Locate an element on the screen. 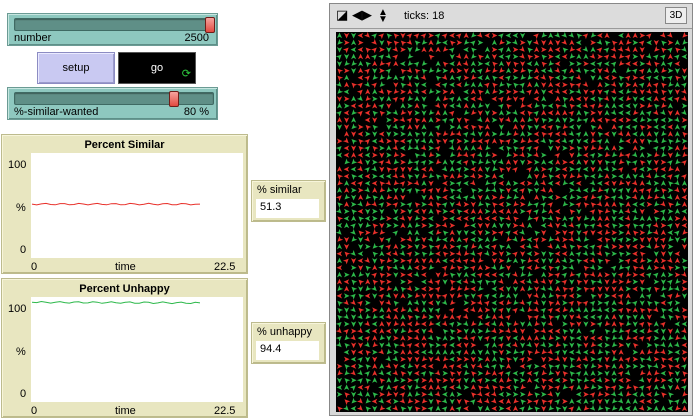 This screenshot has height=419, width=698. similar-wanted-slider-thumb is located at coordinates (174, 99).